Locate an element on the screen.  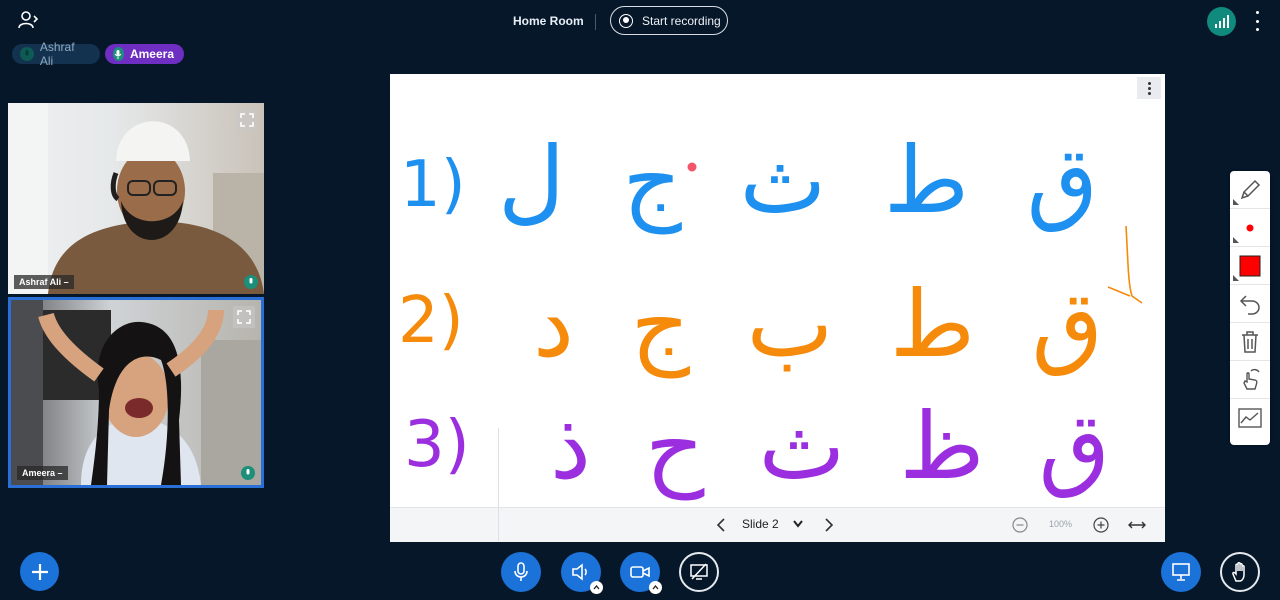
pencil-icon is located at coordinates (1250, 189).